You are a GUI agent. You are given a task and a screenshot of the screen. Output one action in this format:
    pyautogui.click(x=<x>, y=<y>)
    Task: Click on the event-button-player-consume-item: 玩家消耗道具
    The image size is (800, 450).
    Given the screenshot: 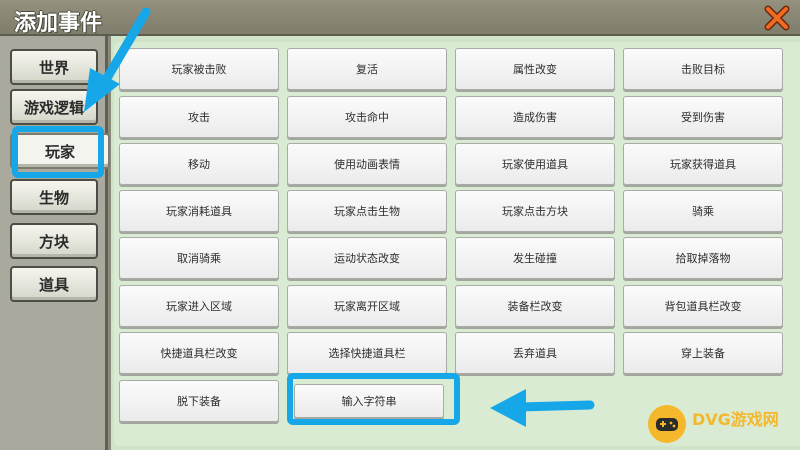 What is the action you would take?
    pyautogui.click(x=199, y=211)
    